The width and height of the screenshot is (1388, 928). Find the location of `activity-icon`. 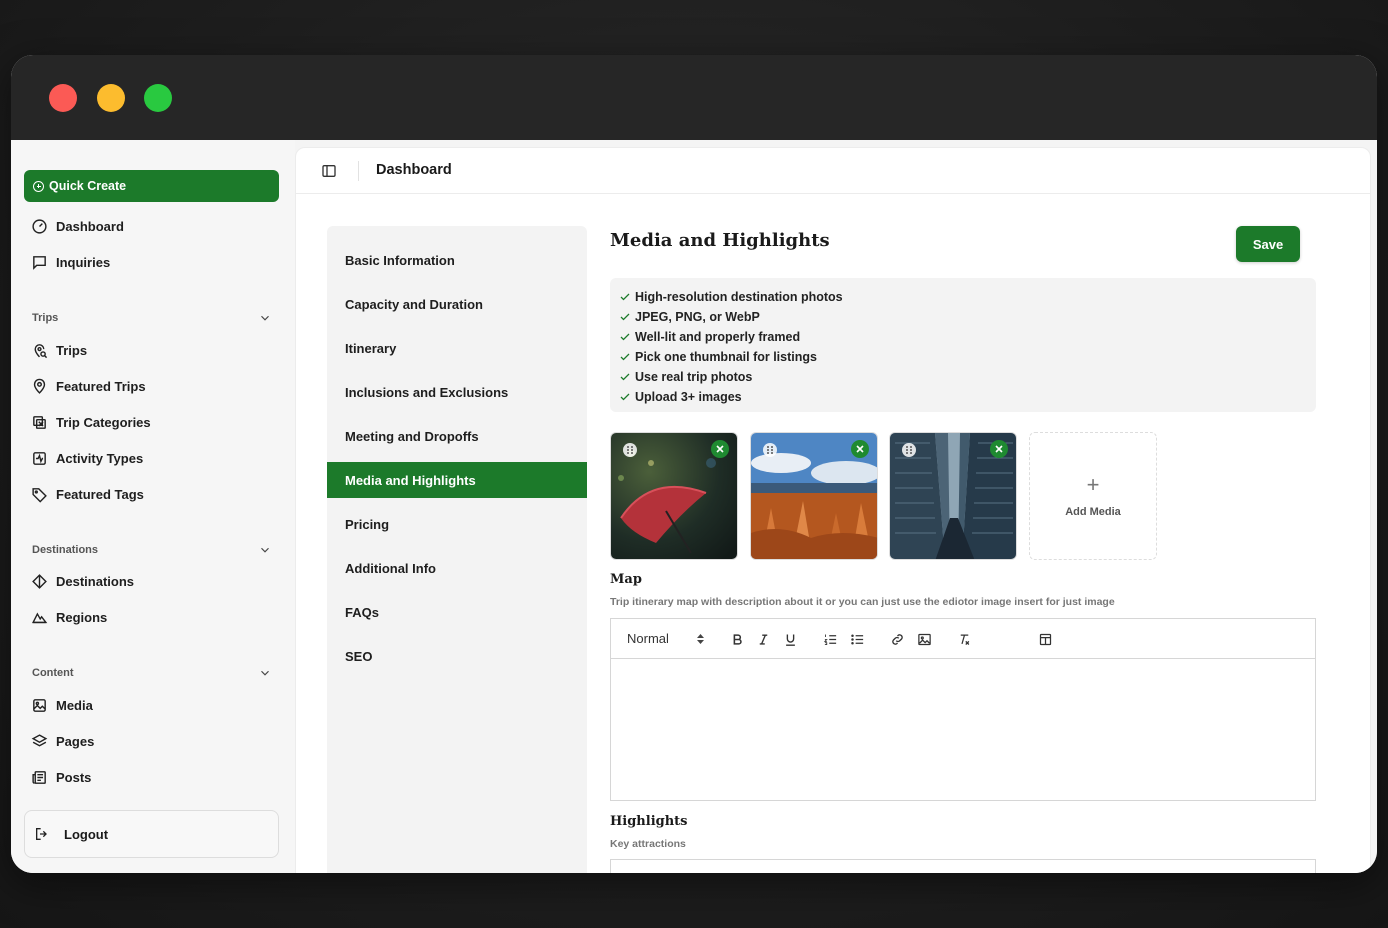

activity-icon is located at coordinates (39, 458).